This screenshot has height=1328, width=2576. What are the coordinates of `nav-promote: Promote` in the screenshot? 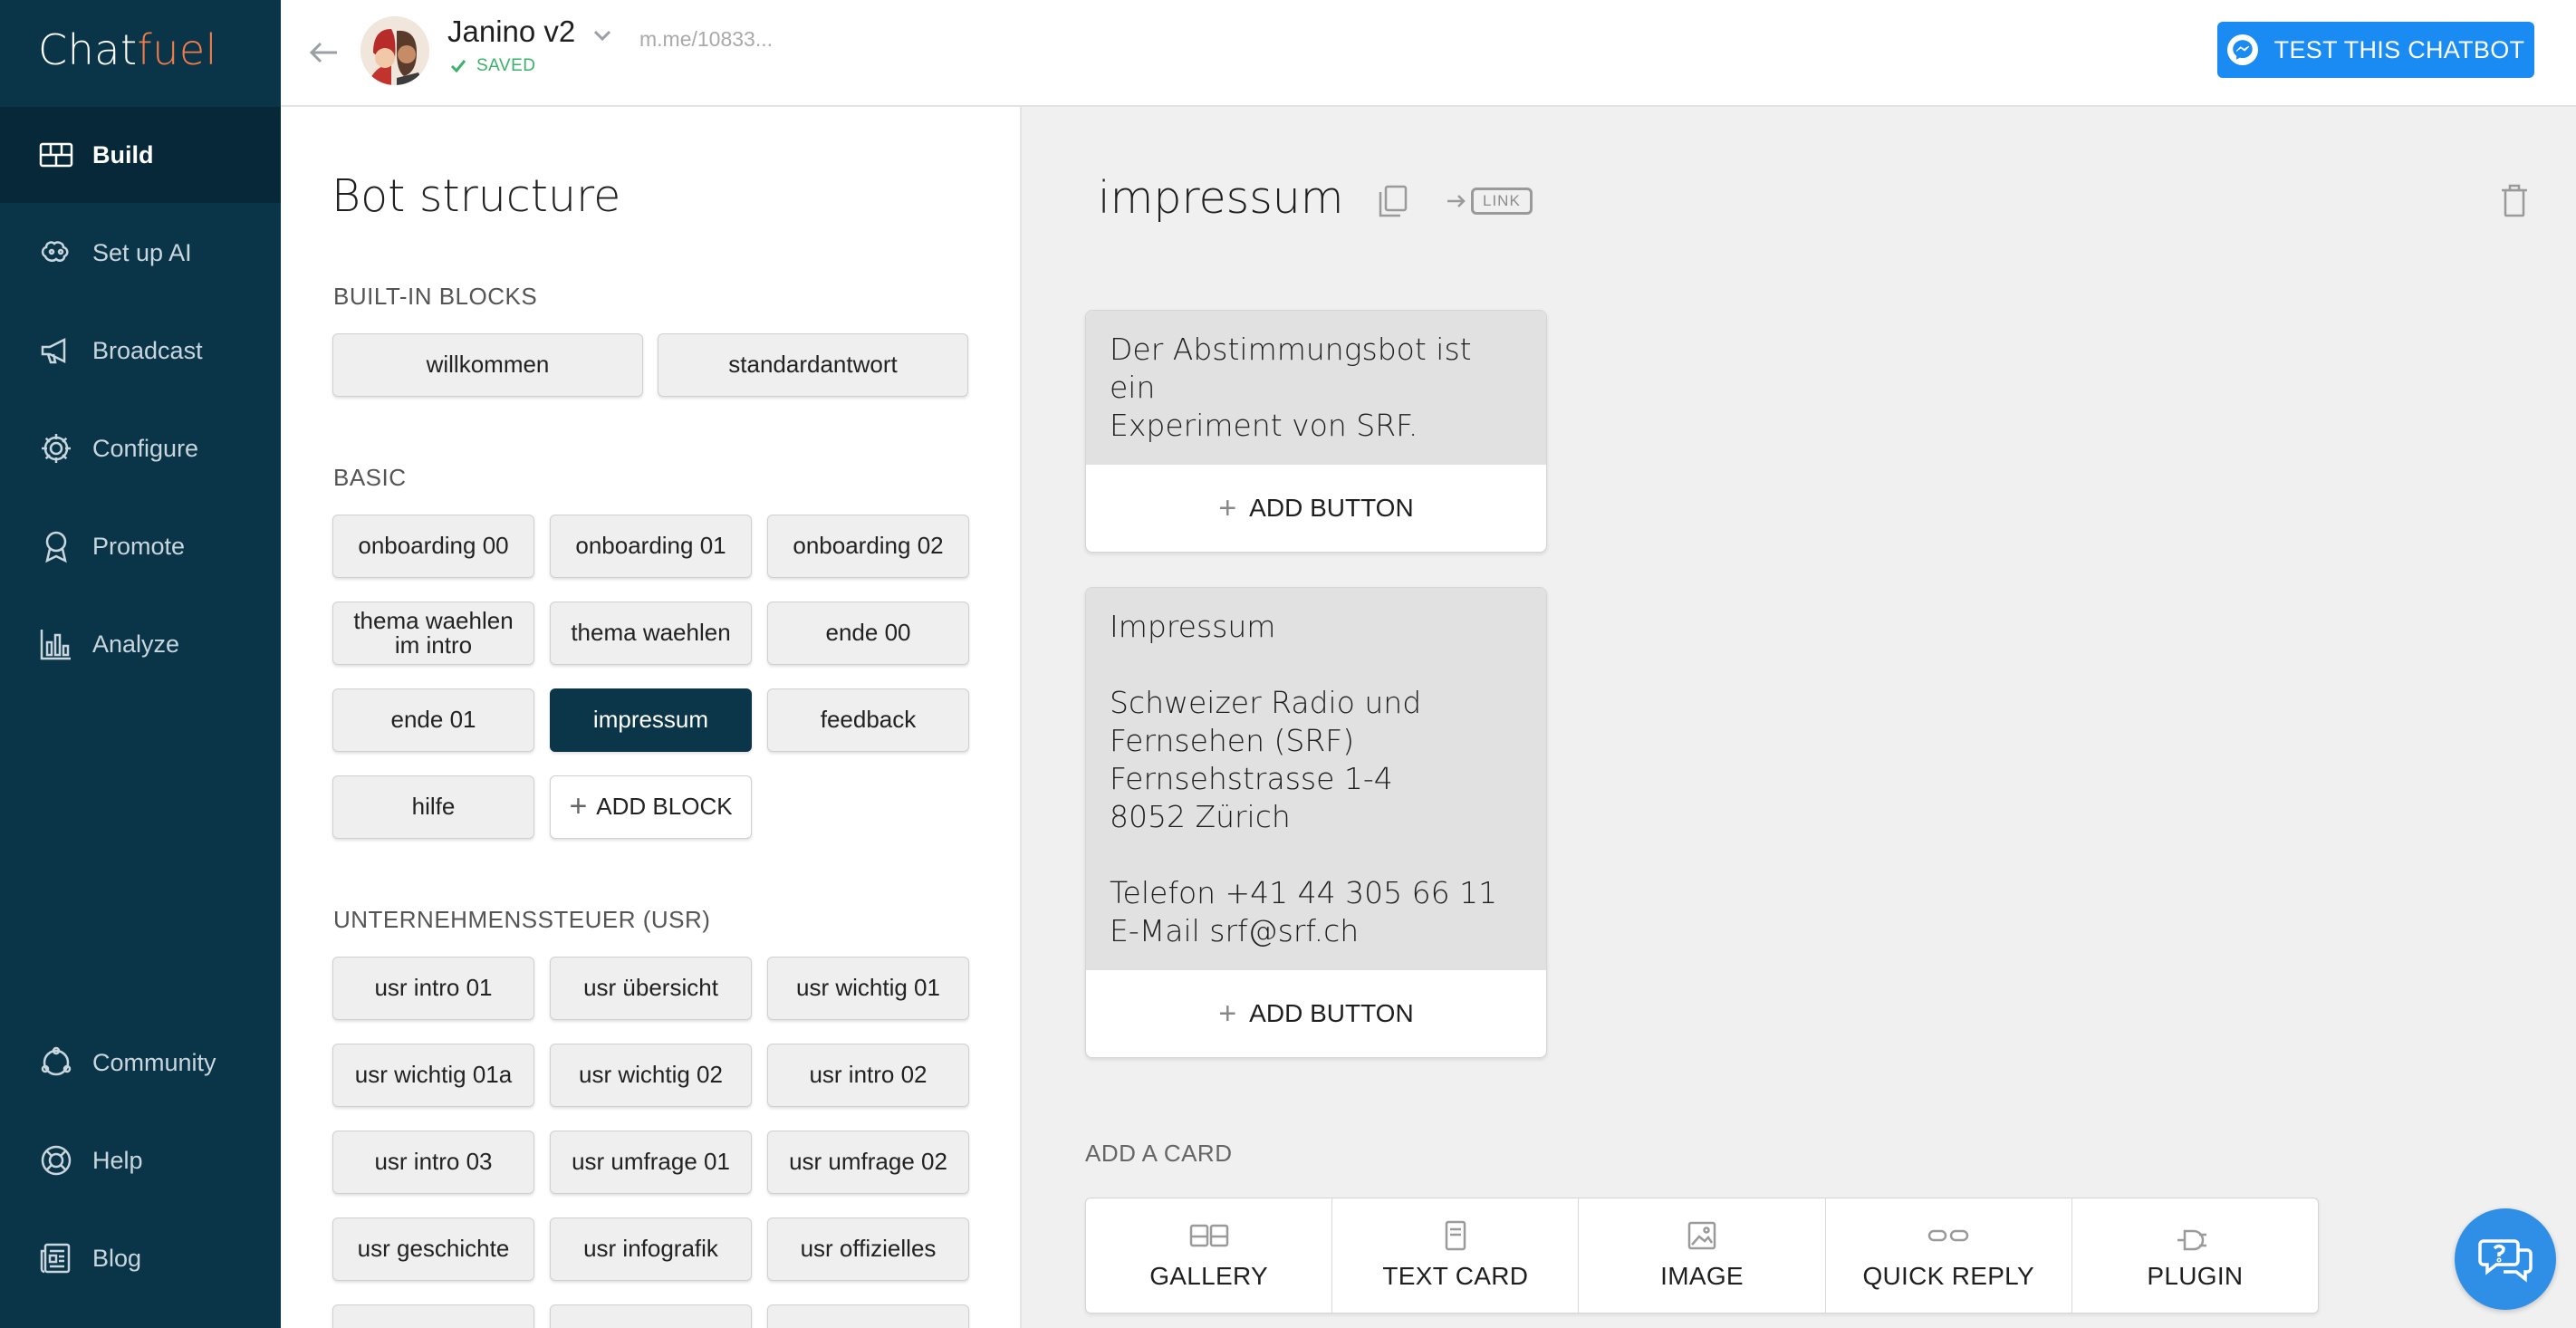 It's located at (140, 546).